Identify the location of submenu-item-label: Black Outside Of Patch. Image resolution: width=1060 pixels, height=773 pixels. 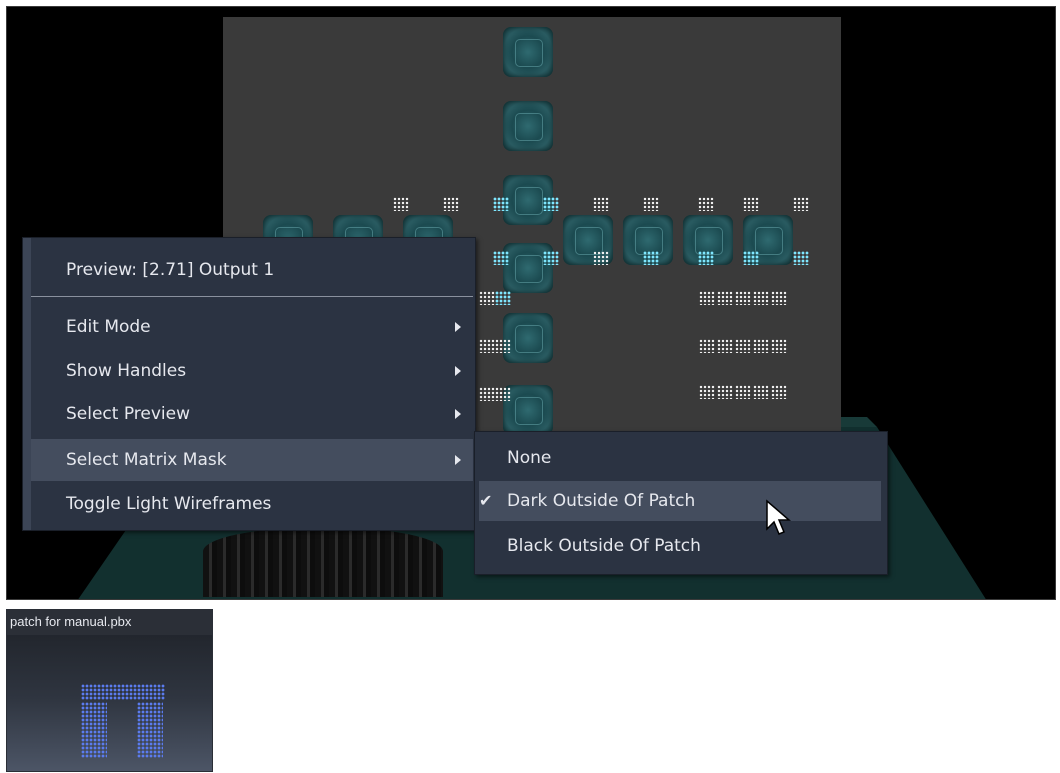
(604, 546).